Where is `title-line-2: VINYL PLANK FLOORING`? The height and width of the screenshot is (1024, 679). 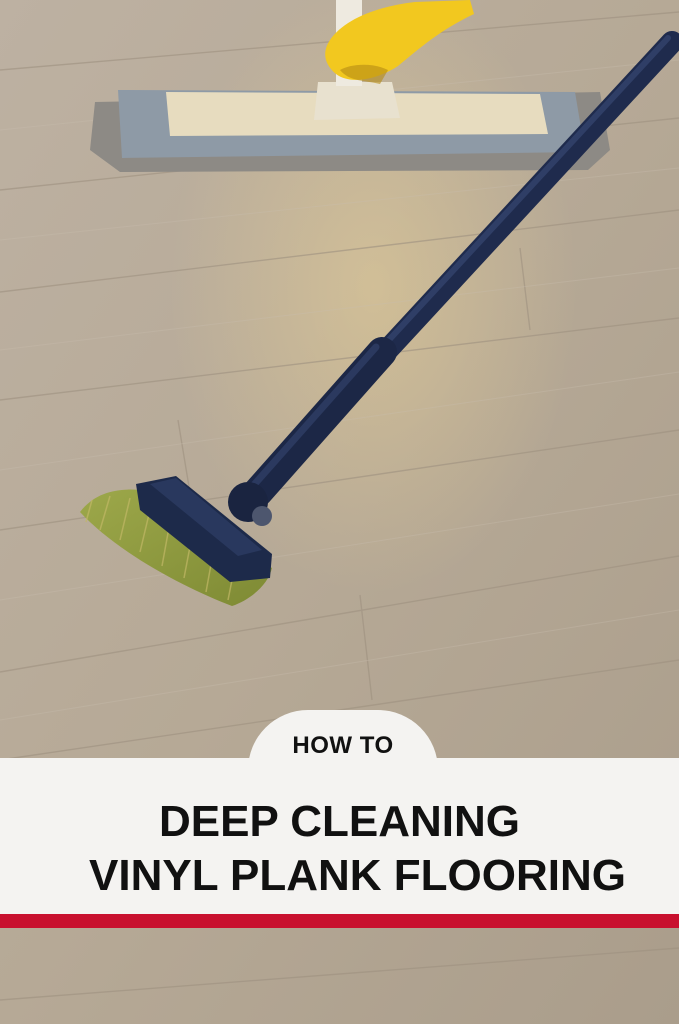 title-line-2: VINYL PLANK FLOORING is located at coordinates (357, 875).